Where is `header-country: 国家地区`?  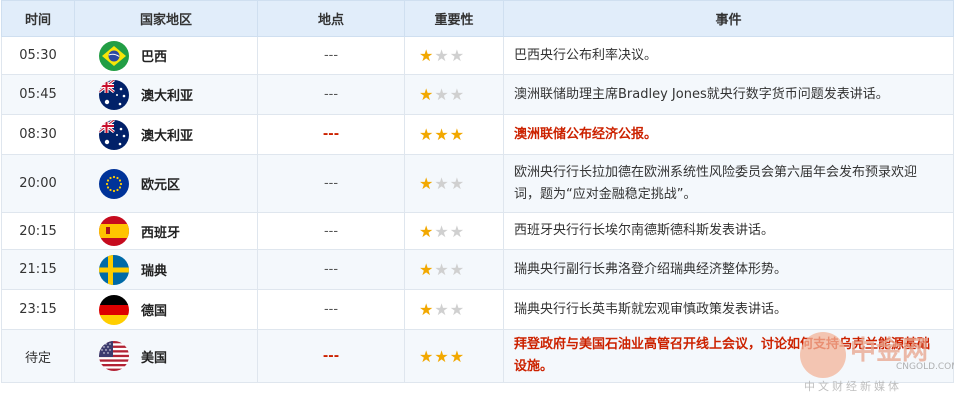 header-country: 国家地区 is located at coordinates (166, 18).